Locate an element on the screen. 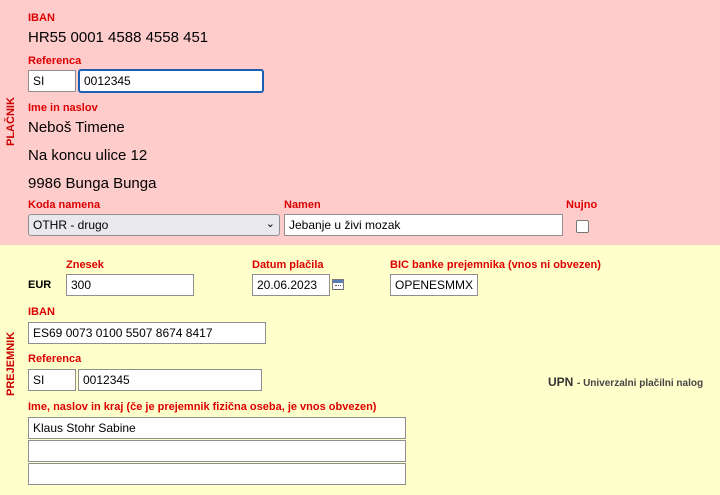  upn-caption: UPN - Univerzalni plačilni nalog is located at coordinates (625, 381).